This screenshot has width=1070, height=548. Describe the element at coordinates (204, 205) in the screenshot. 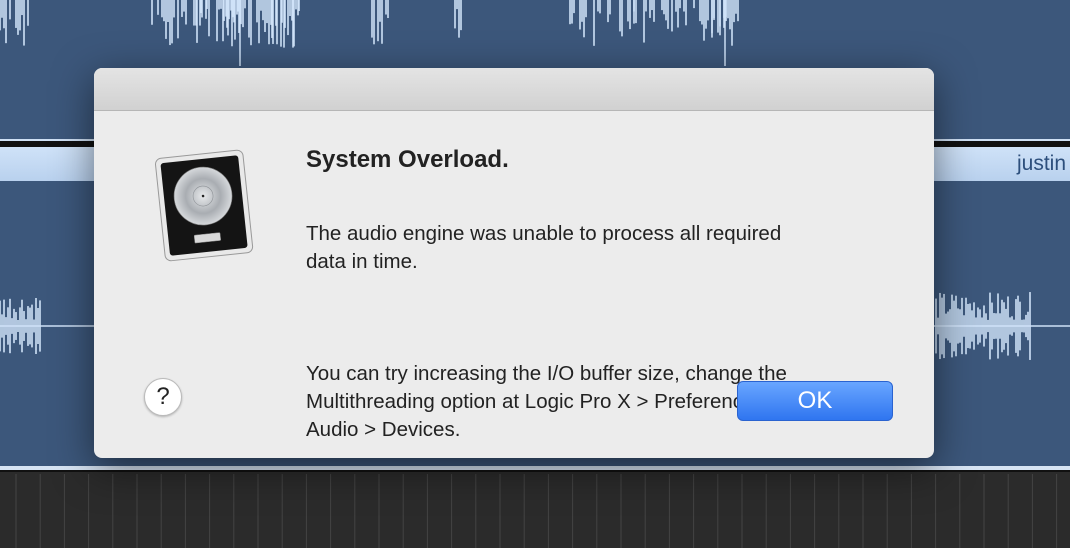

I see `logic-pro-app-icon` at that location.